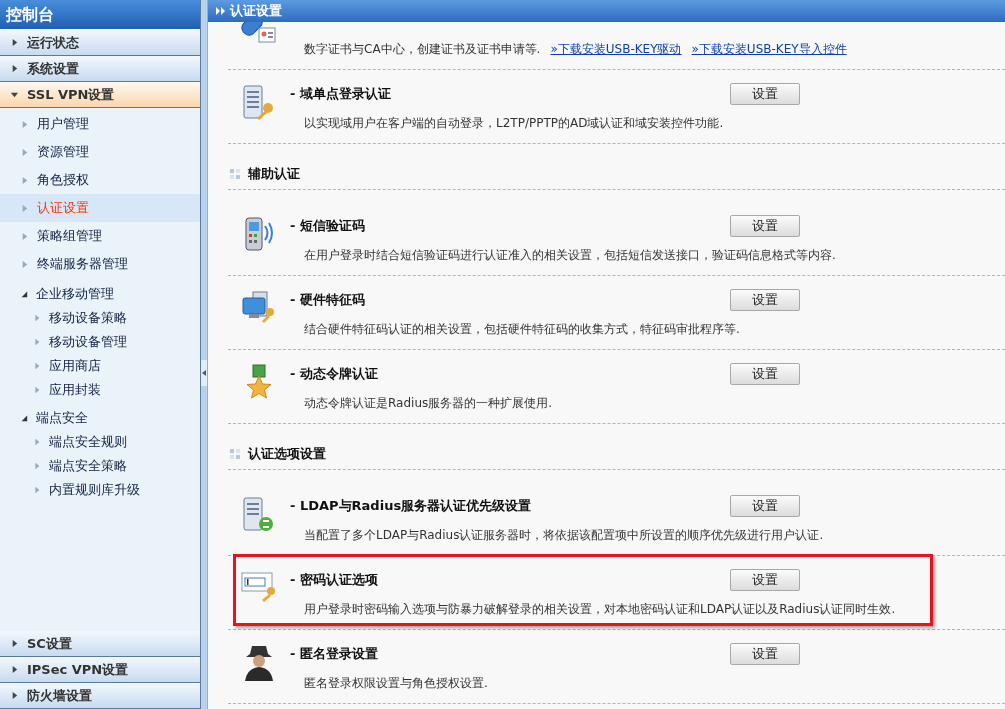  What do you see at coordinates (616, 49) in the screenshot?
I see `download-link: »下载安装USB-KEY驱动` at bounding box center [616, 49].